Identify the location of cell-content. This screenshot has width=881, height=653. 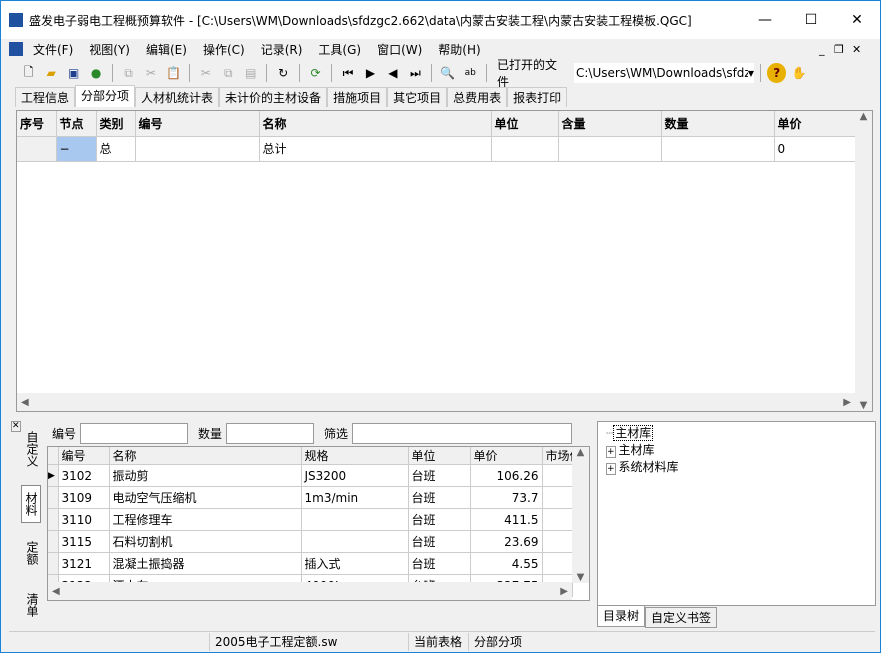
(610, 149).